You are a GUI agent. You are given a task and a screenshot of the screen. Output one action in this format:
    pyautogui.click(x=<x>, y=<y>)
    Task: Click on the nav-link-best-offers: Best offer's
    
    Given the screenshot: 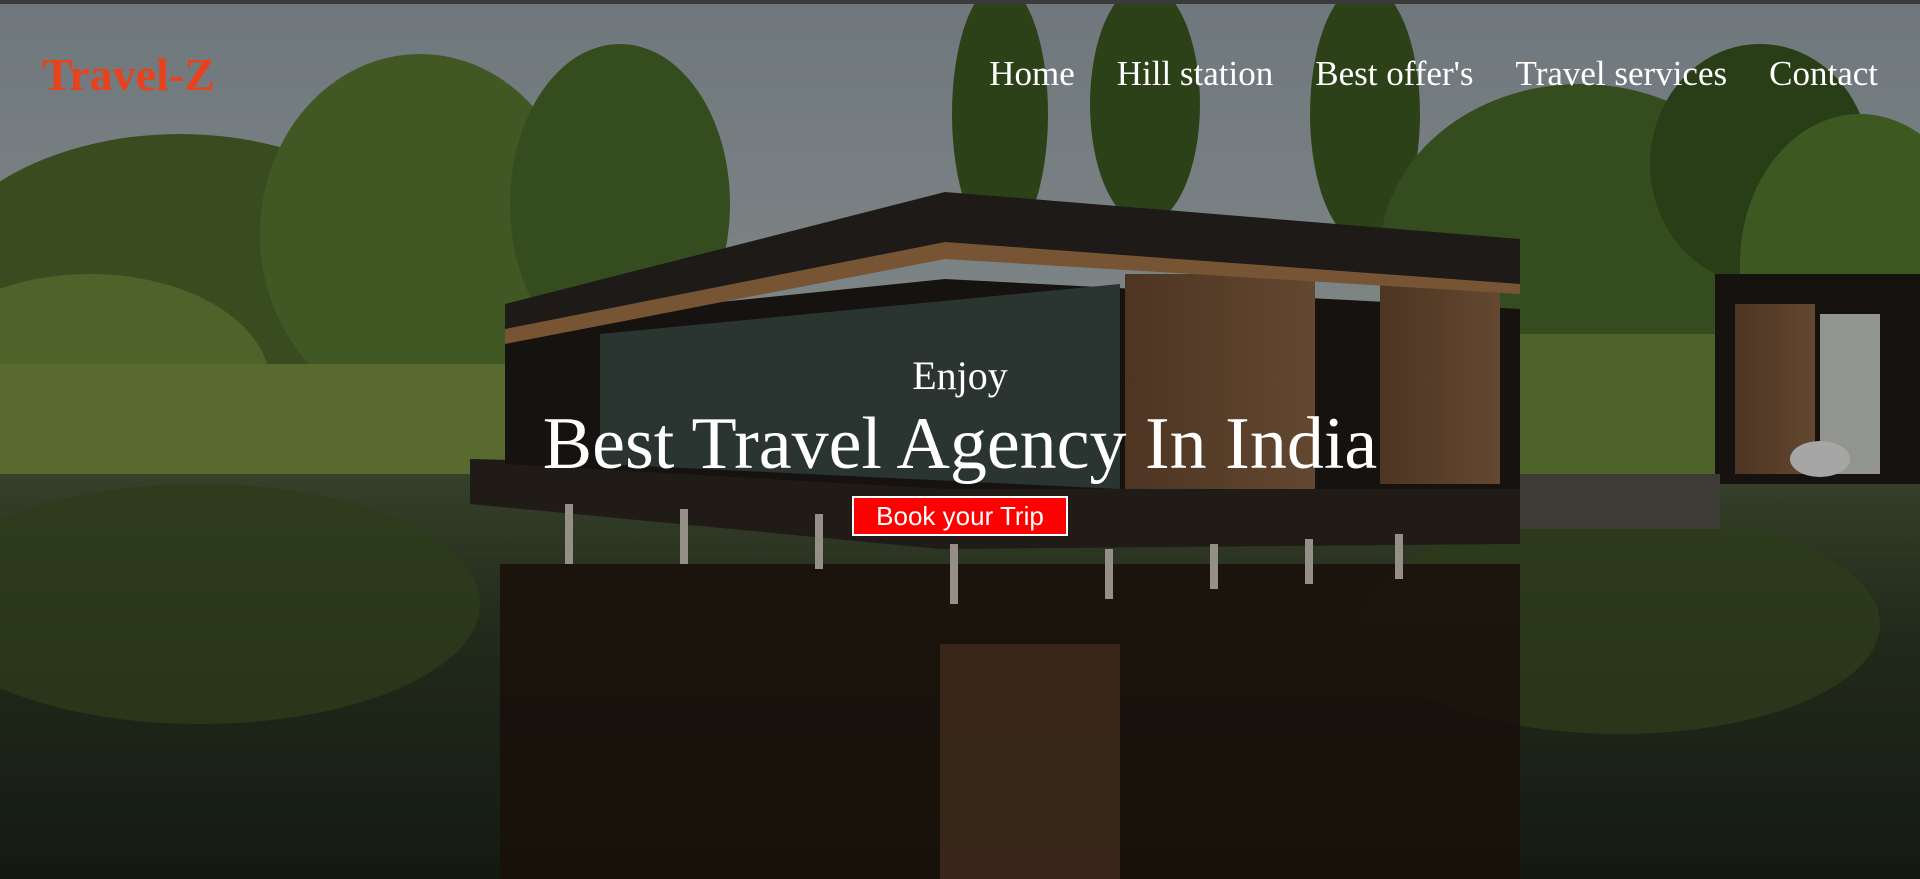 What is the action you would take?
    pyautogui.click(x=1394, y=73)
    